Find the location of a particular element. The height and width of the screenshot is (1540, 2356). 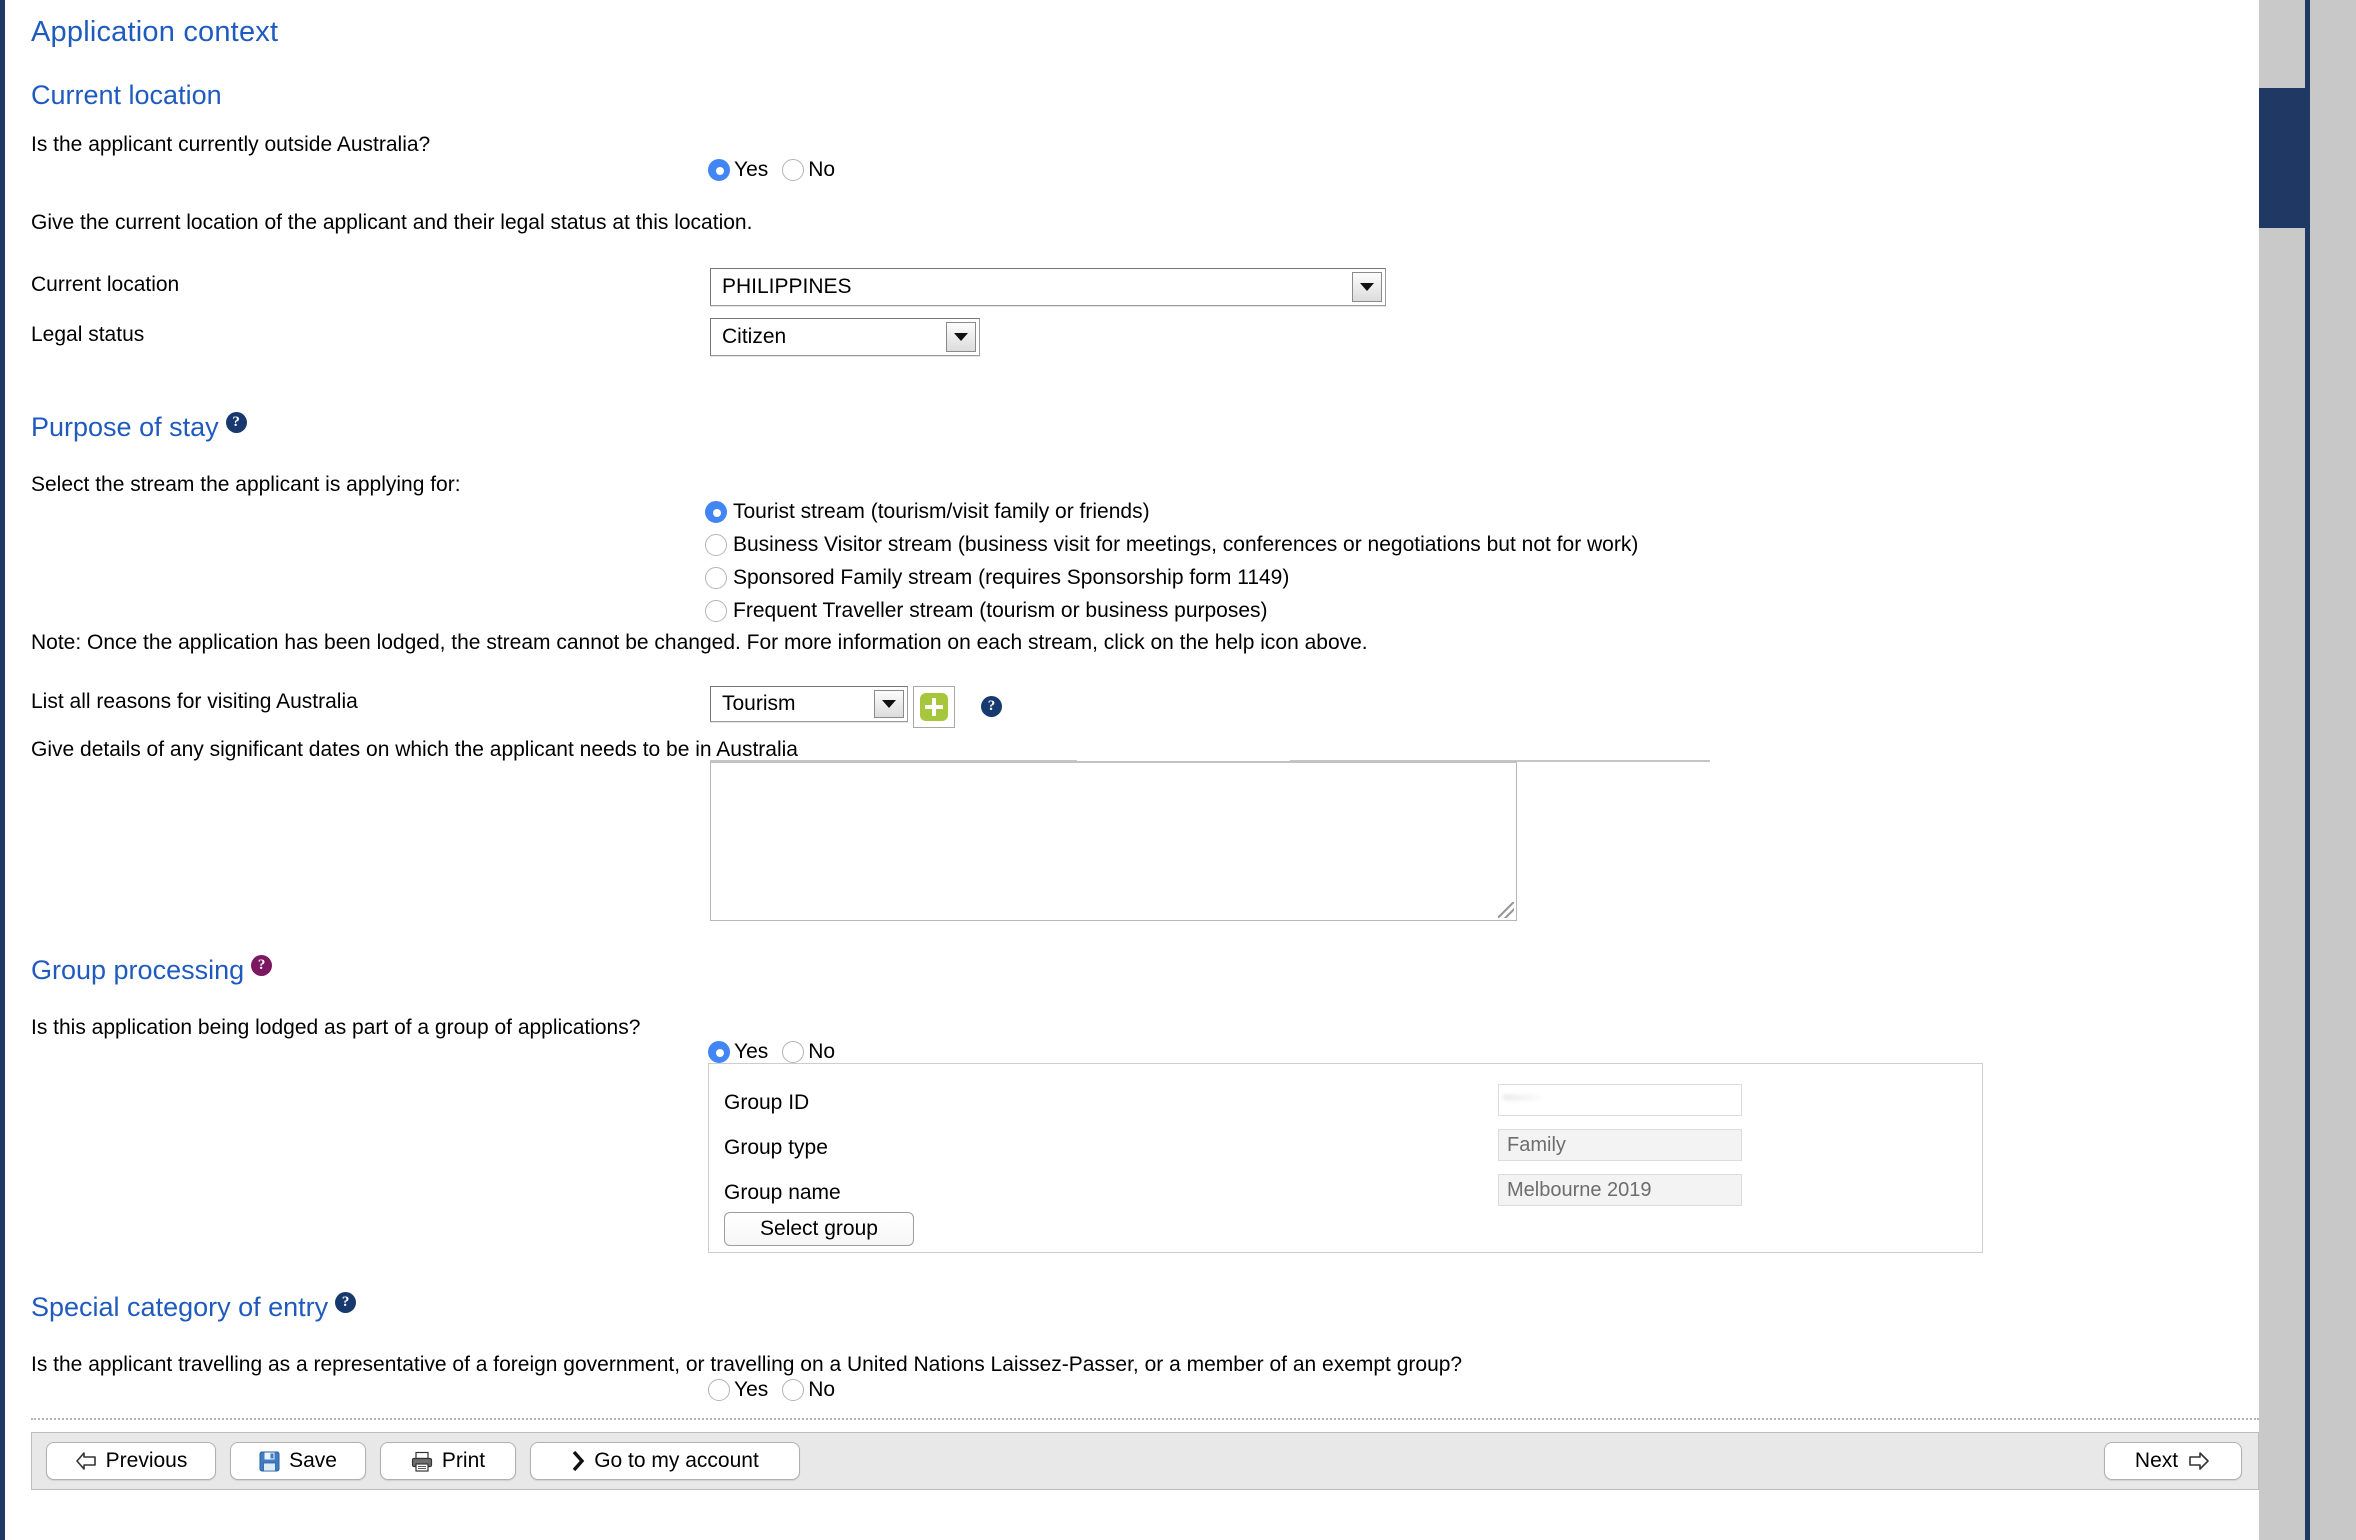

plus-icon is located at coordinates (934, 707).